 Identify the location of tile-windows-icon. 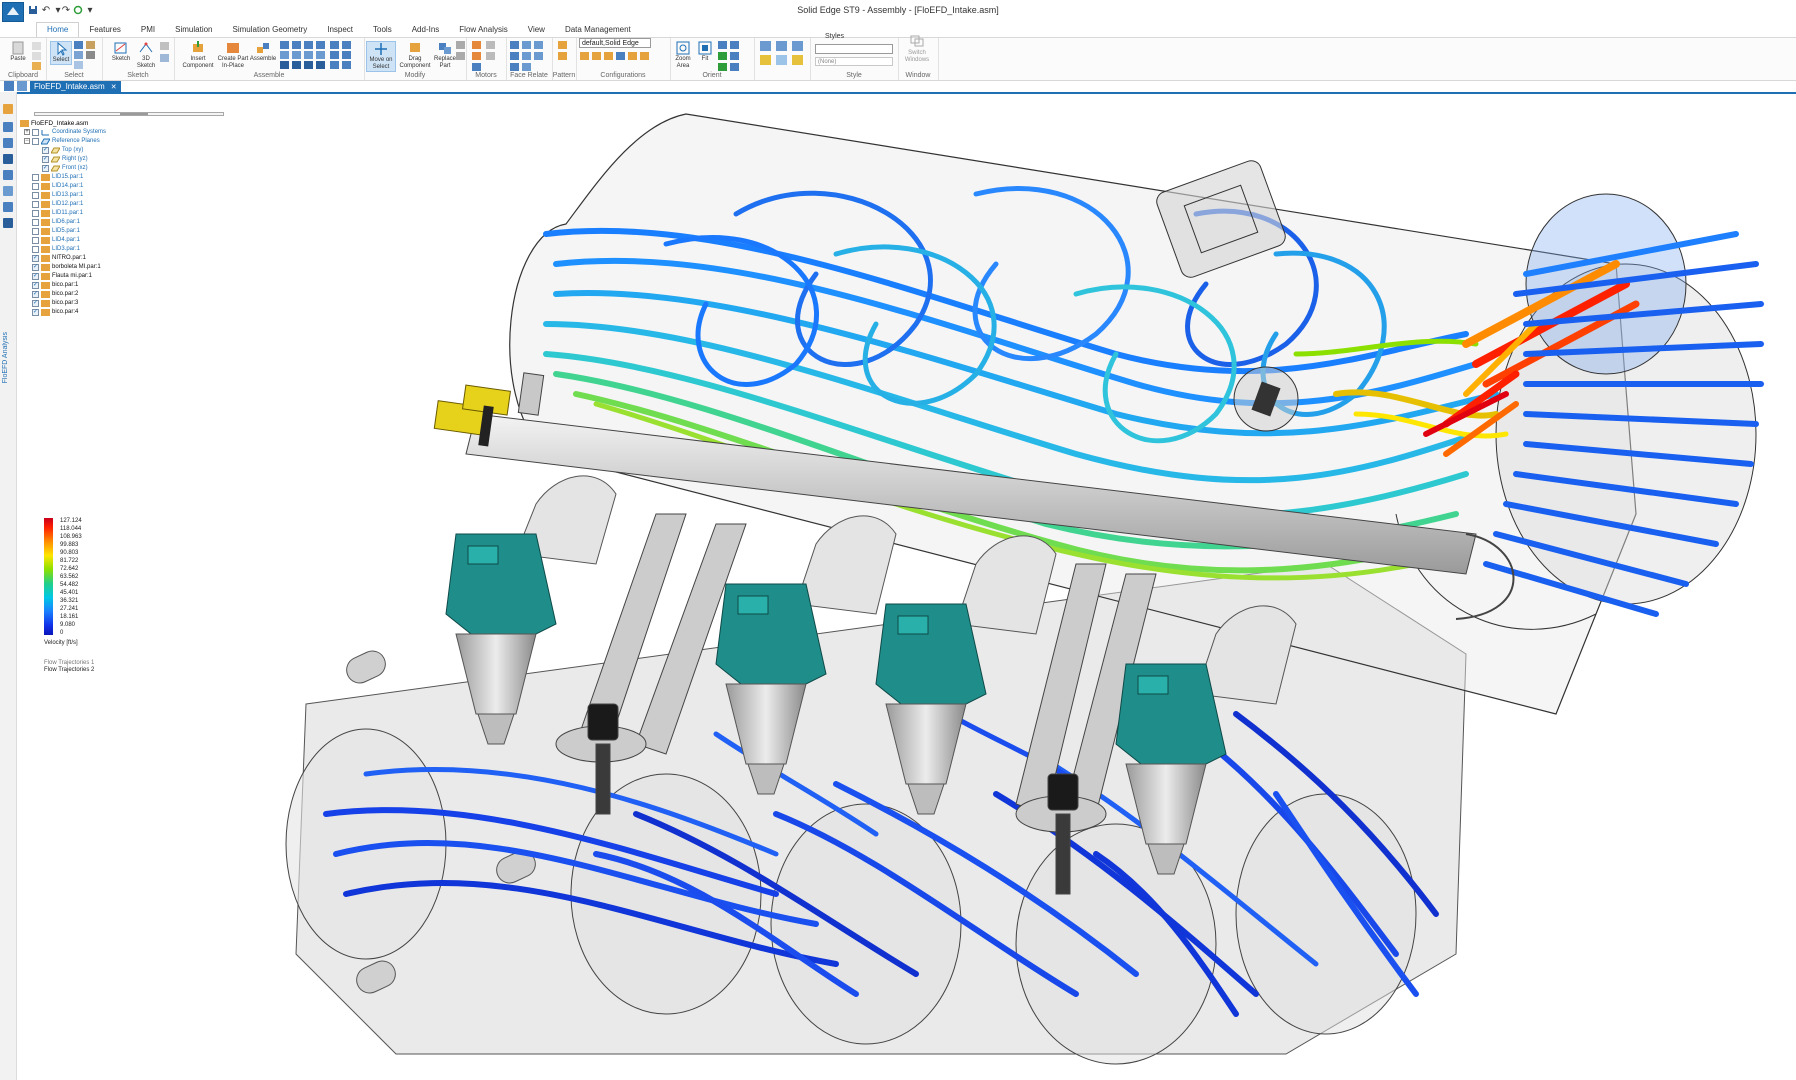
(9, 86).